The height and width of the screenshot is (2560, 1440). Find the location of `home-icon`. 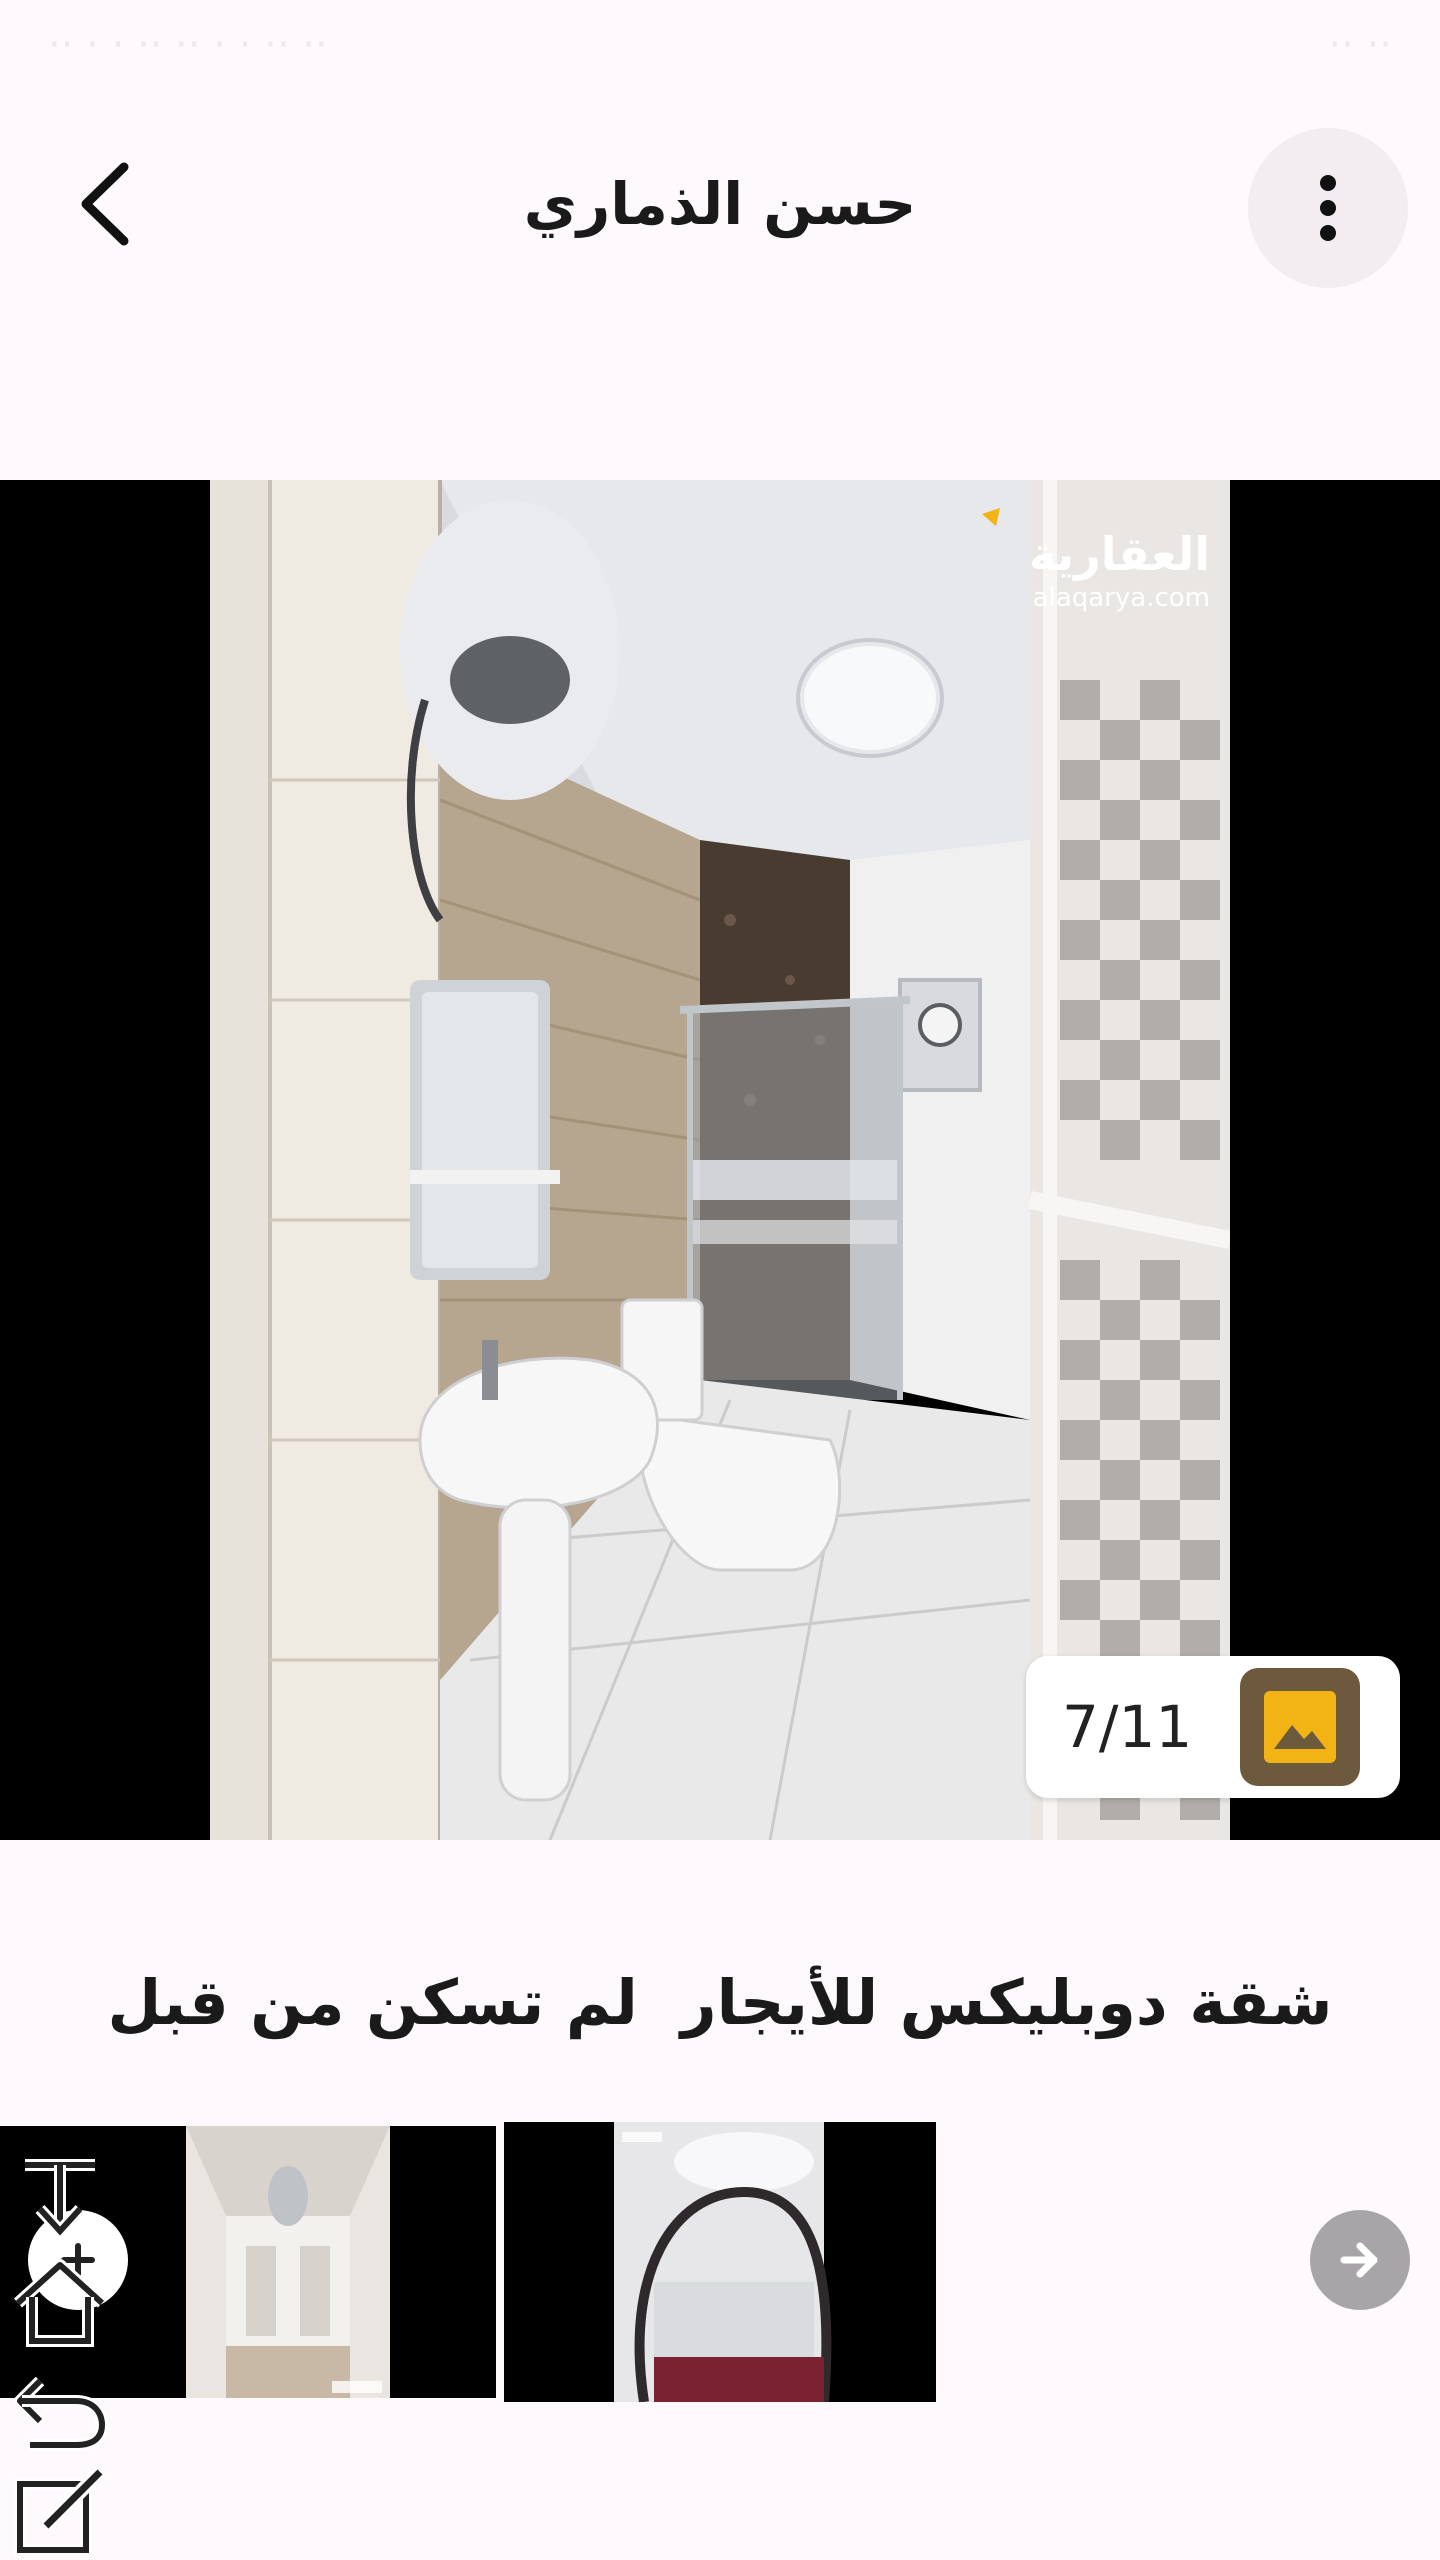

home-icon is located at coordinates (60, 2303).